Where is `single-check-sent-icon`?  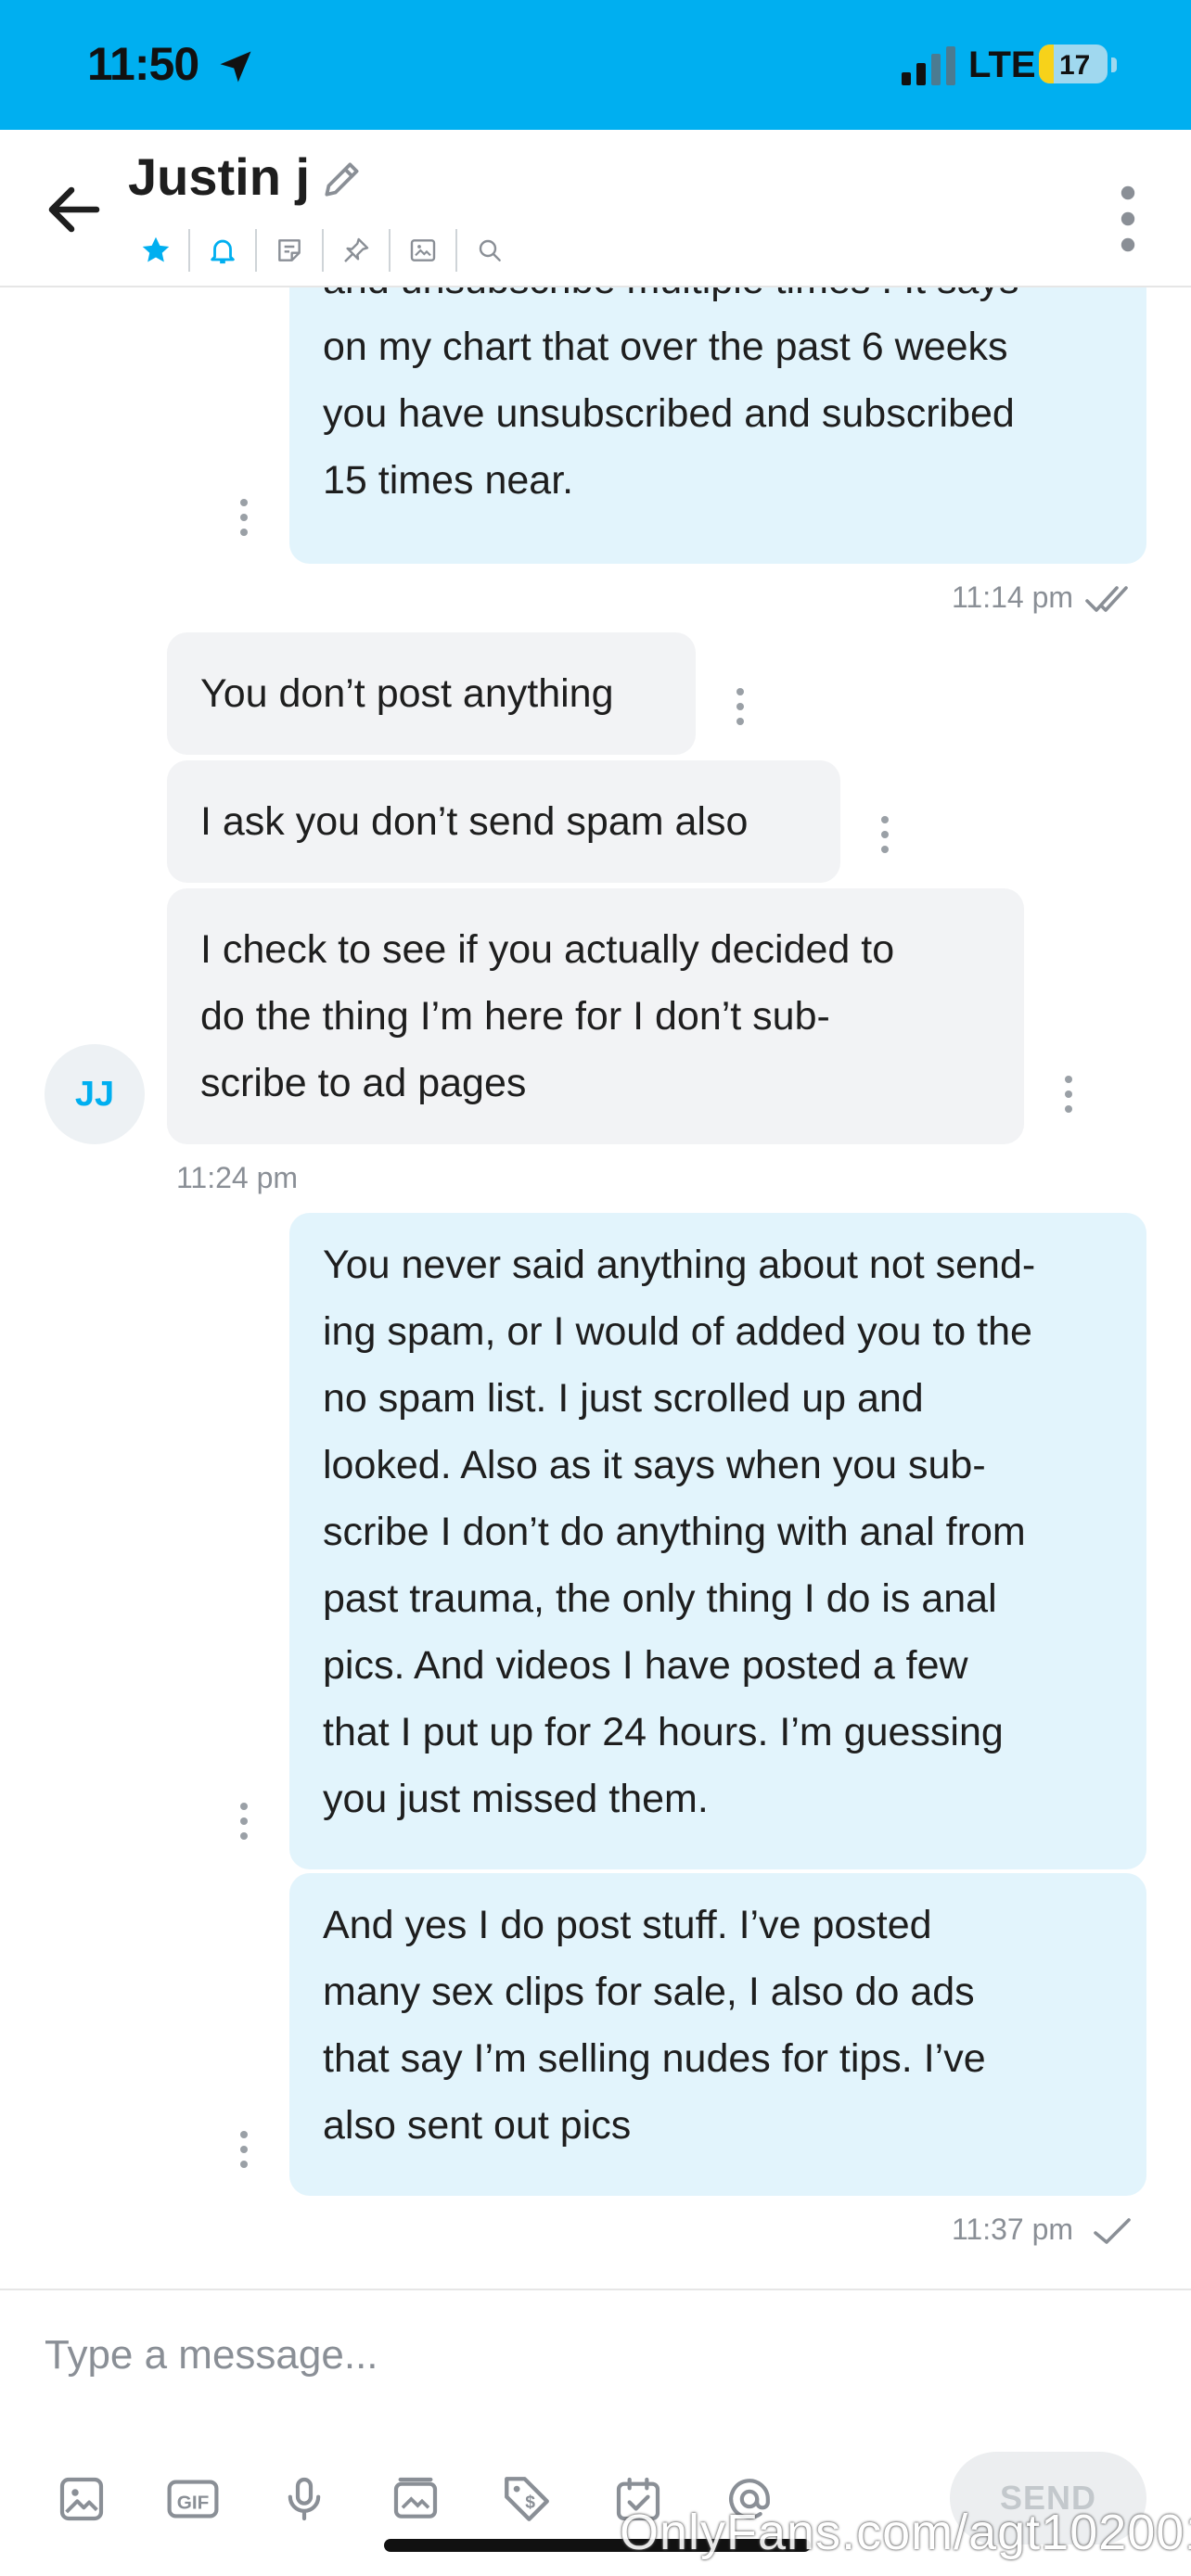 single-check-sent-icon is located at coordinates (1112, 2231).